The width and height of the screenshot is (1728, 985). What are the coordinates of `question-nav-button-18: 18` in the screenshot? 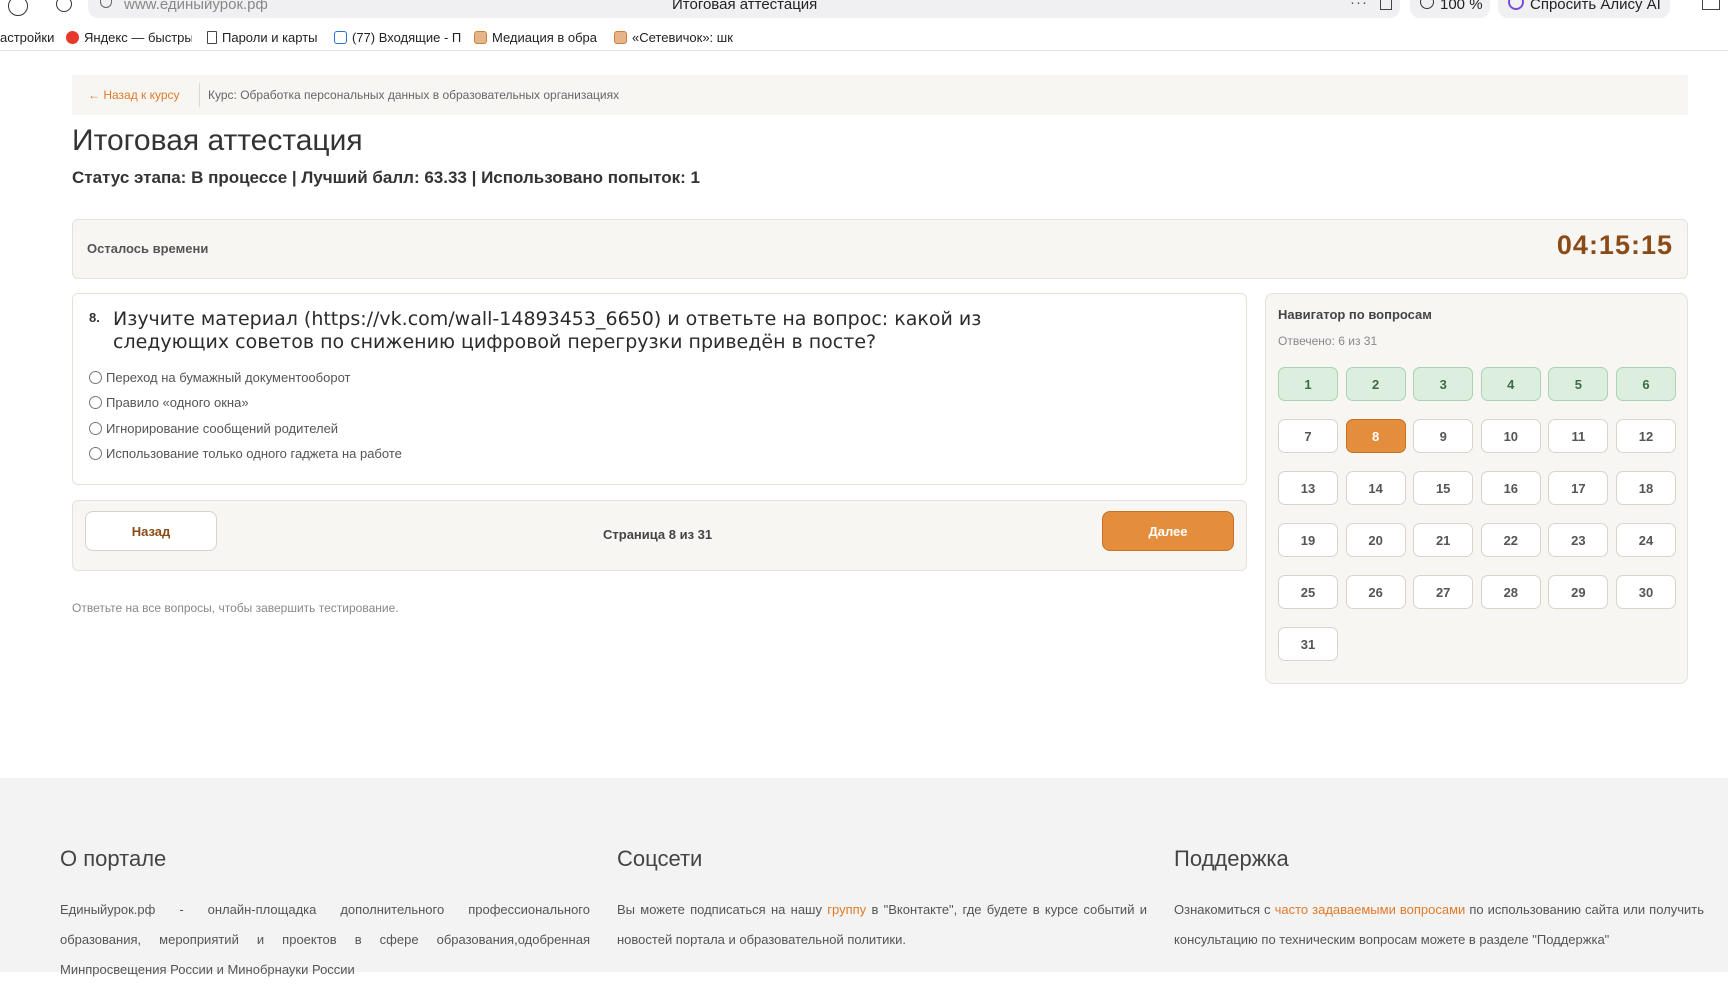 It's located at (1646, 488).